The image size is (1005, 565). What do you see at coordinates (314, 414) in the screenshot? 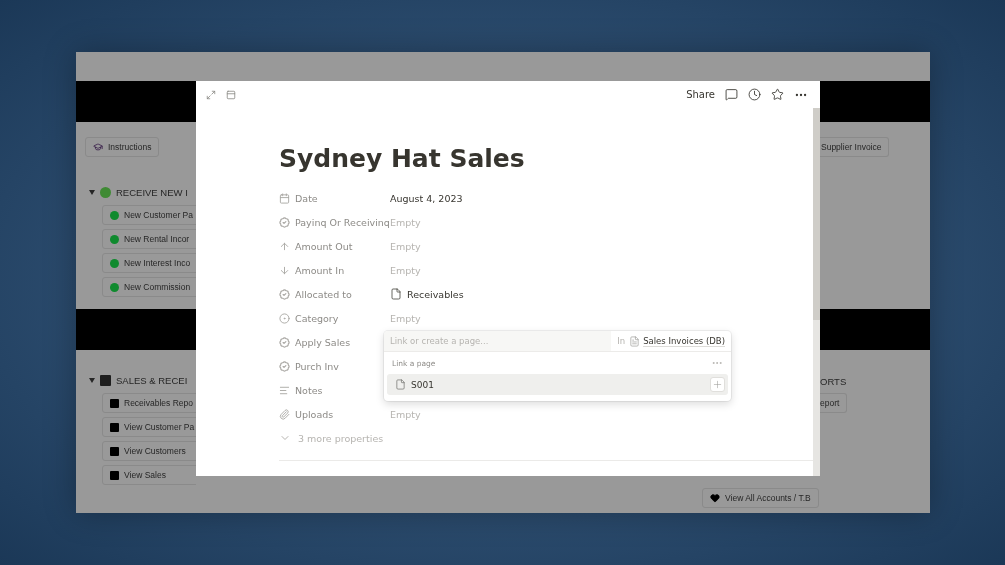
I see `property-label: Uploads` at bounding box center [314, 414].